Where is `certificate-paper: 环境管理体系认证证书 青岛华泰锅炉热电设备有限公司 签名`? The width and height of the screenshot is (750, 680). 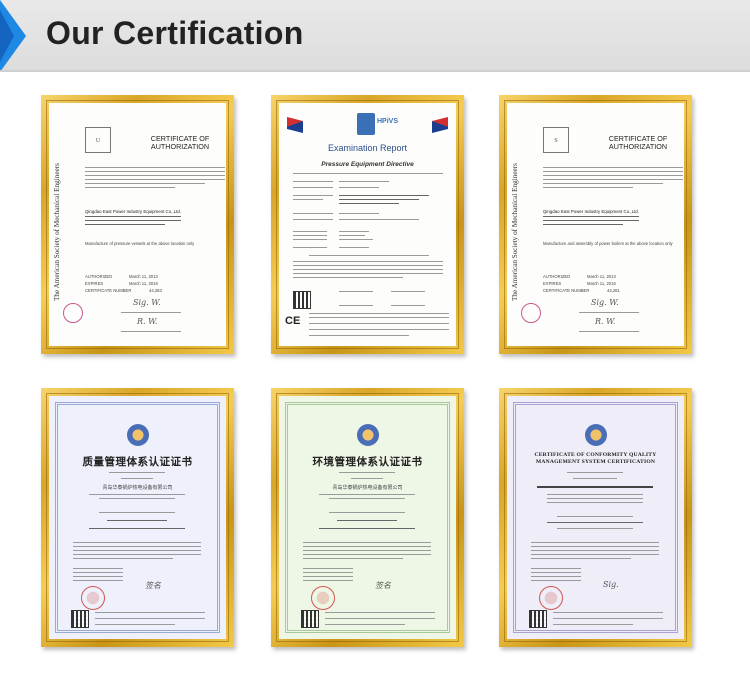
certificate-paper: 环境管理体系认证证书 青岛华泰锅炉热电设备有限公司 签名 is located at coordinates (367, 517).